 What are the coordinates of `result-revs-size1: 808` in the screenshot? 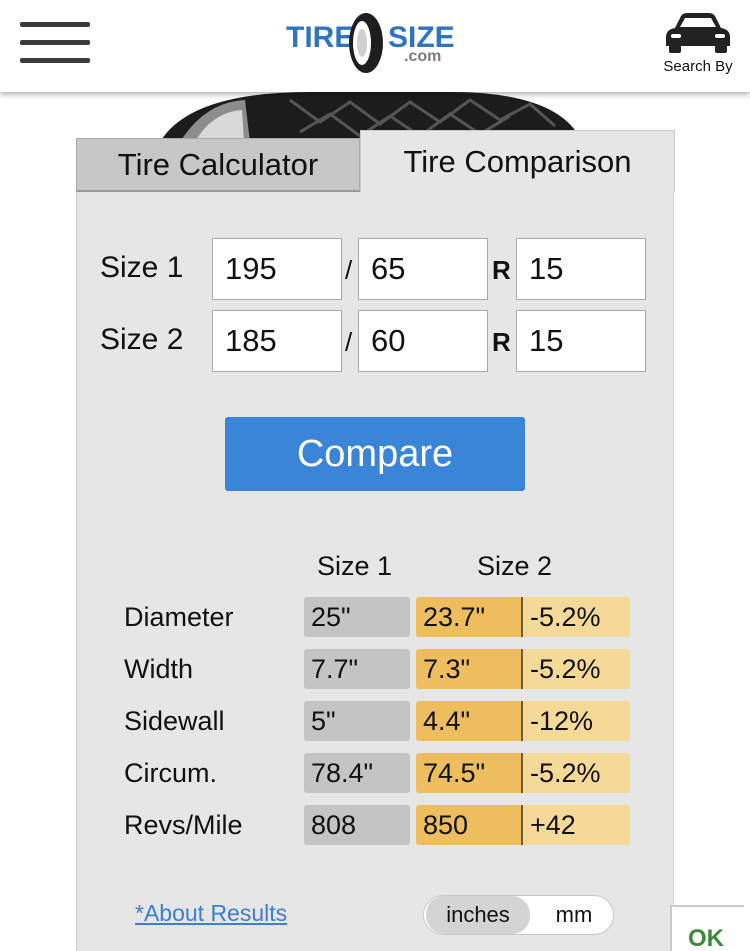 It's located at (357, 825).